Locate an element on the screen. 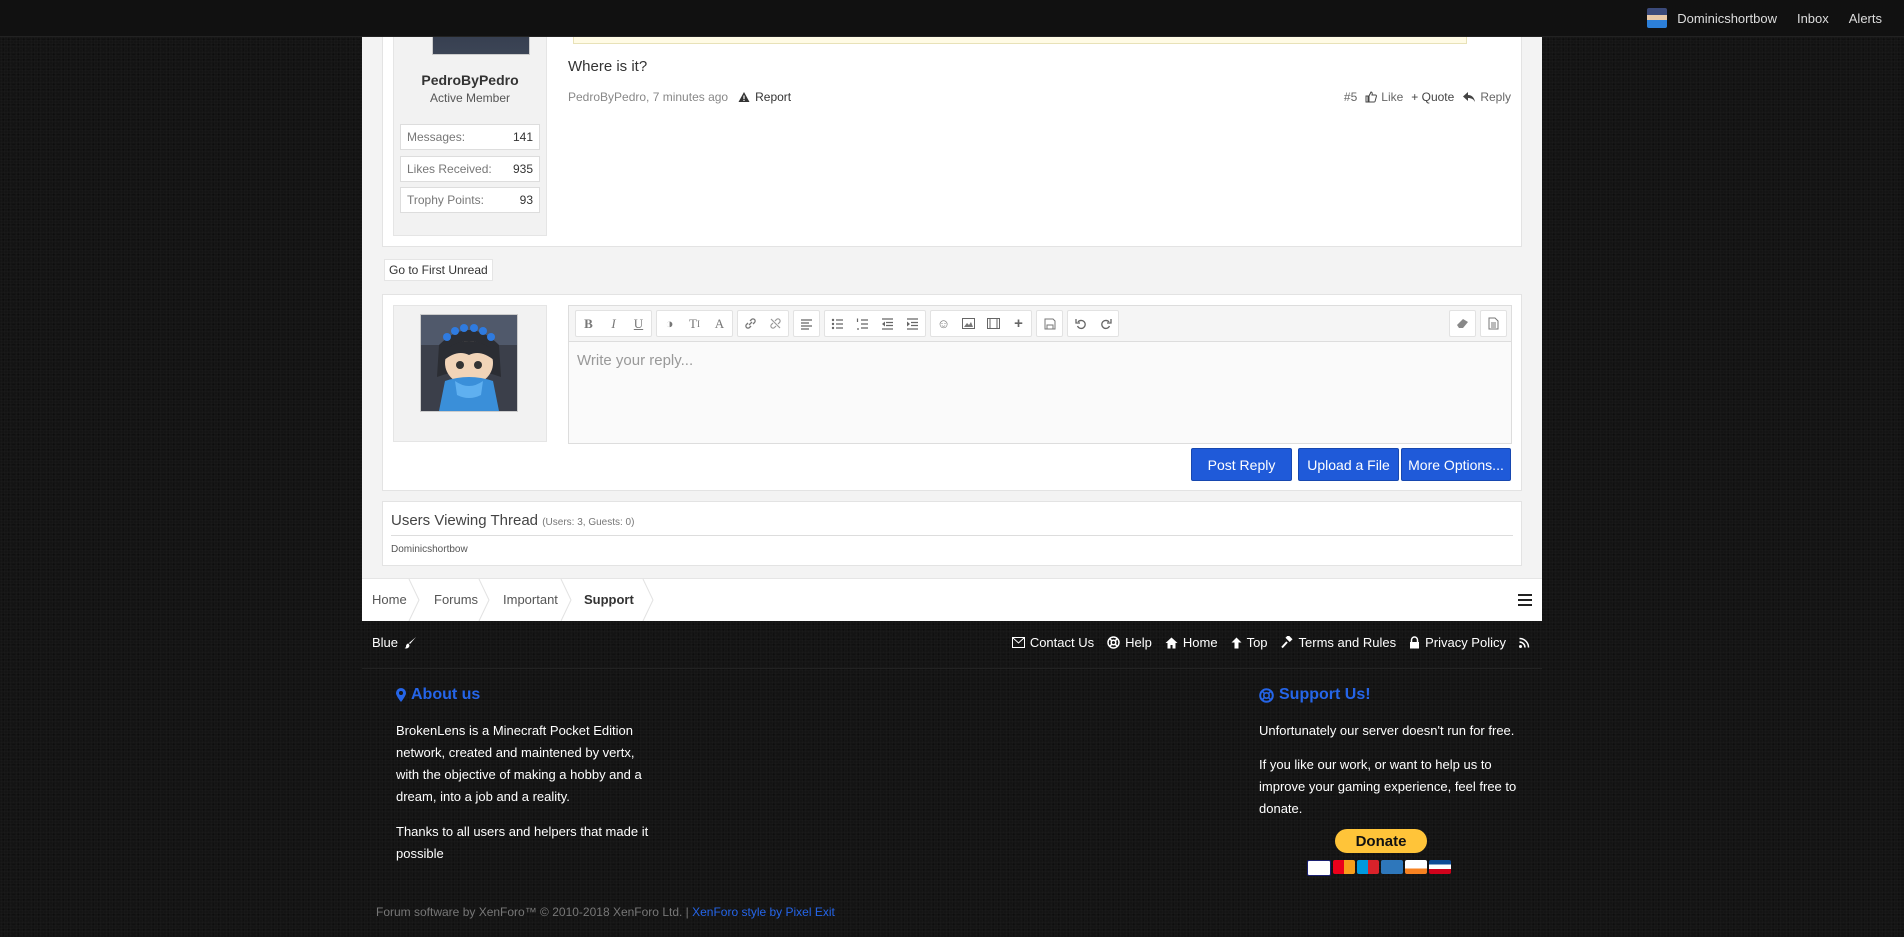 Image resolution: width=1904 pixels, height=937 pixels. font-family-button: A is located at coordinates (719, 323).